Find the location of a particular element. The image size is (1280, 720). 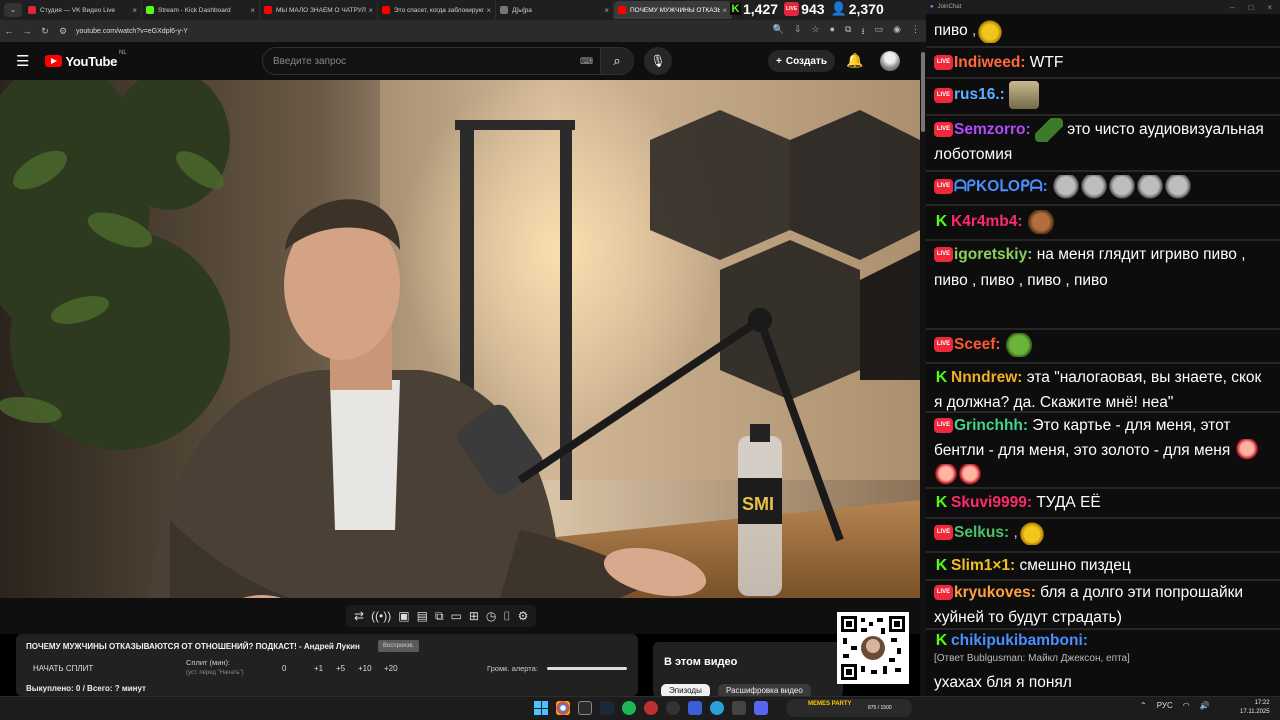

reload-icon: ↻ is located at coordinates (45, 31).